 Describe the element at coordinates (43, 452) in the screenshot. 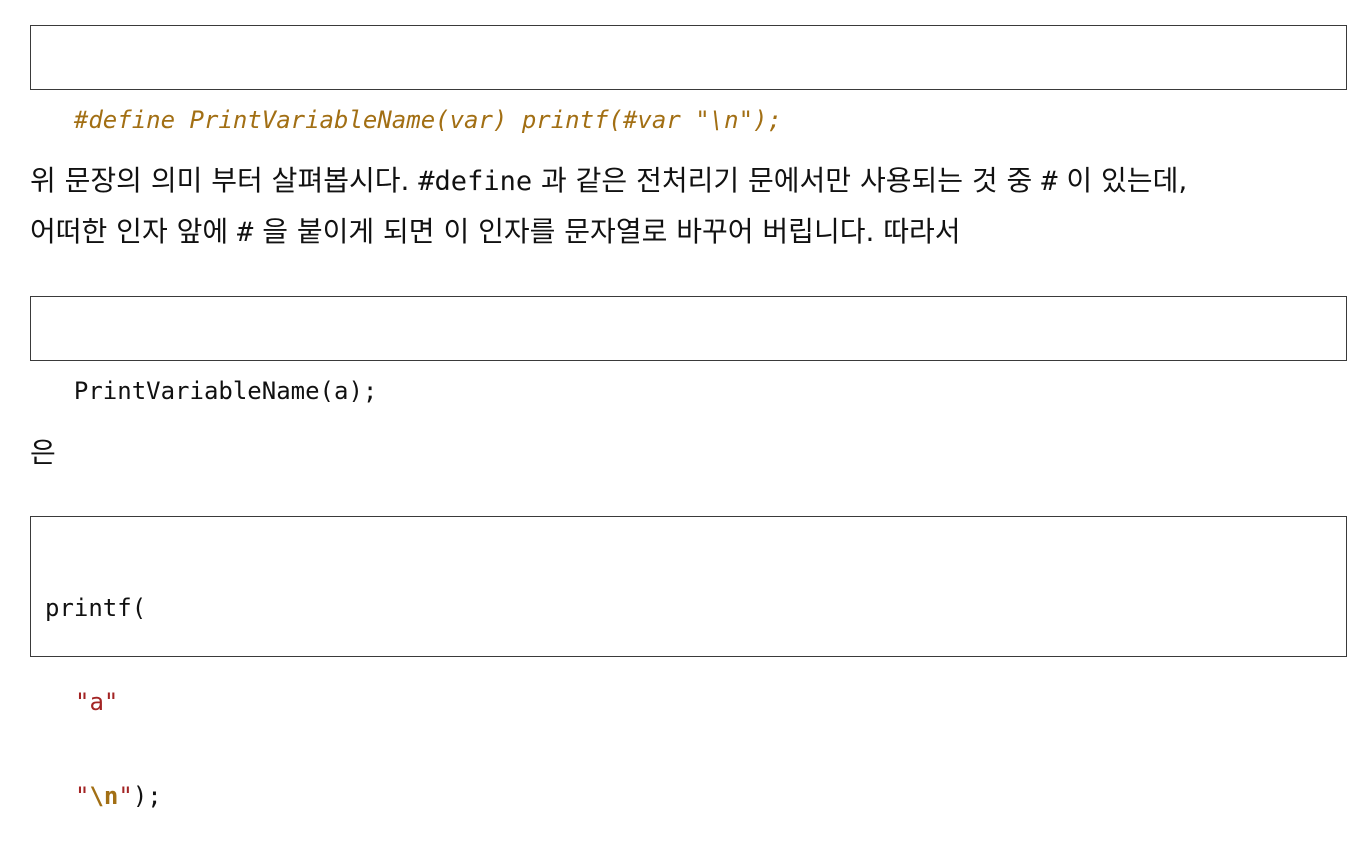

I see `connector-text: 은` at that location.